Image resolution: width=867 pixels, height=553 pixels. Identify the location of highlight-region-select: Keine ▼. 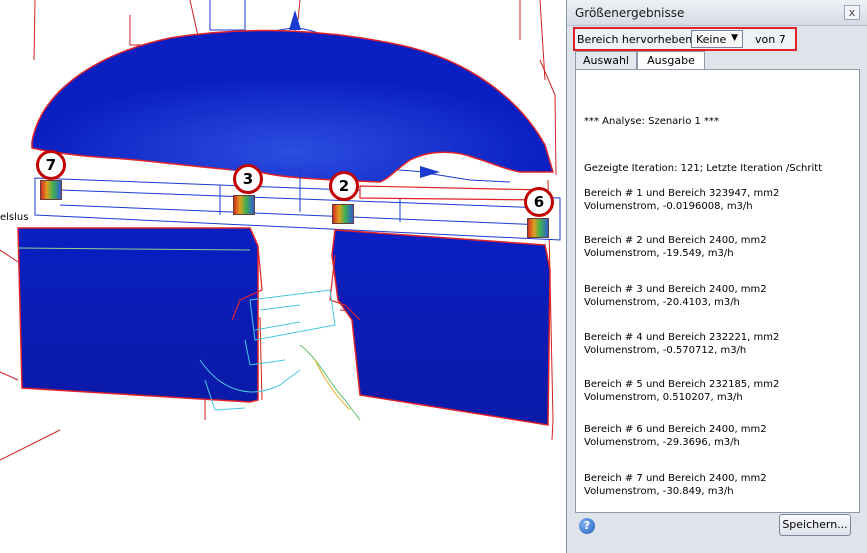
(717, 39).